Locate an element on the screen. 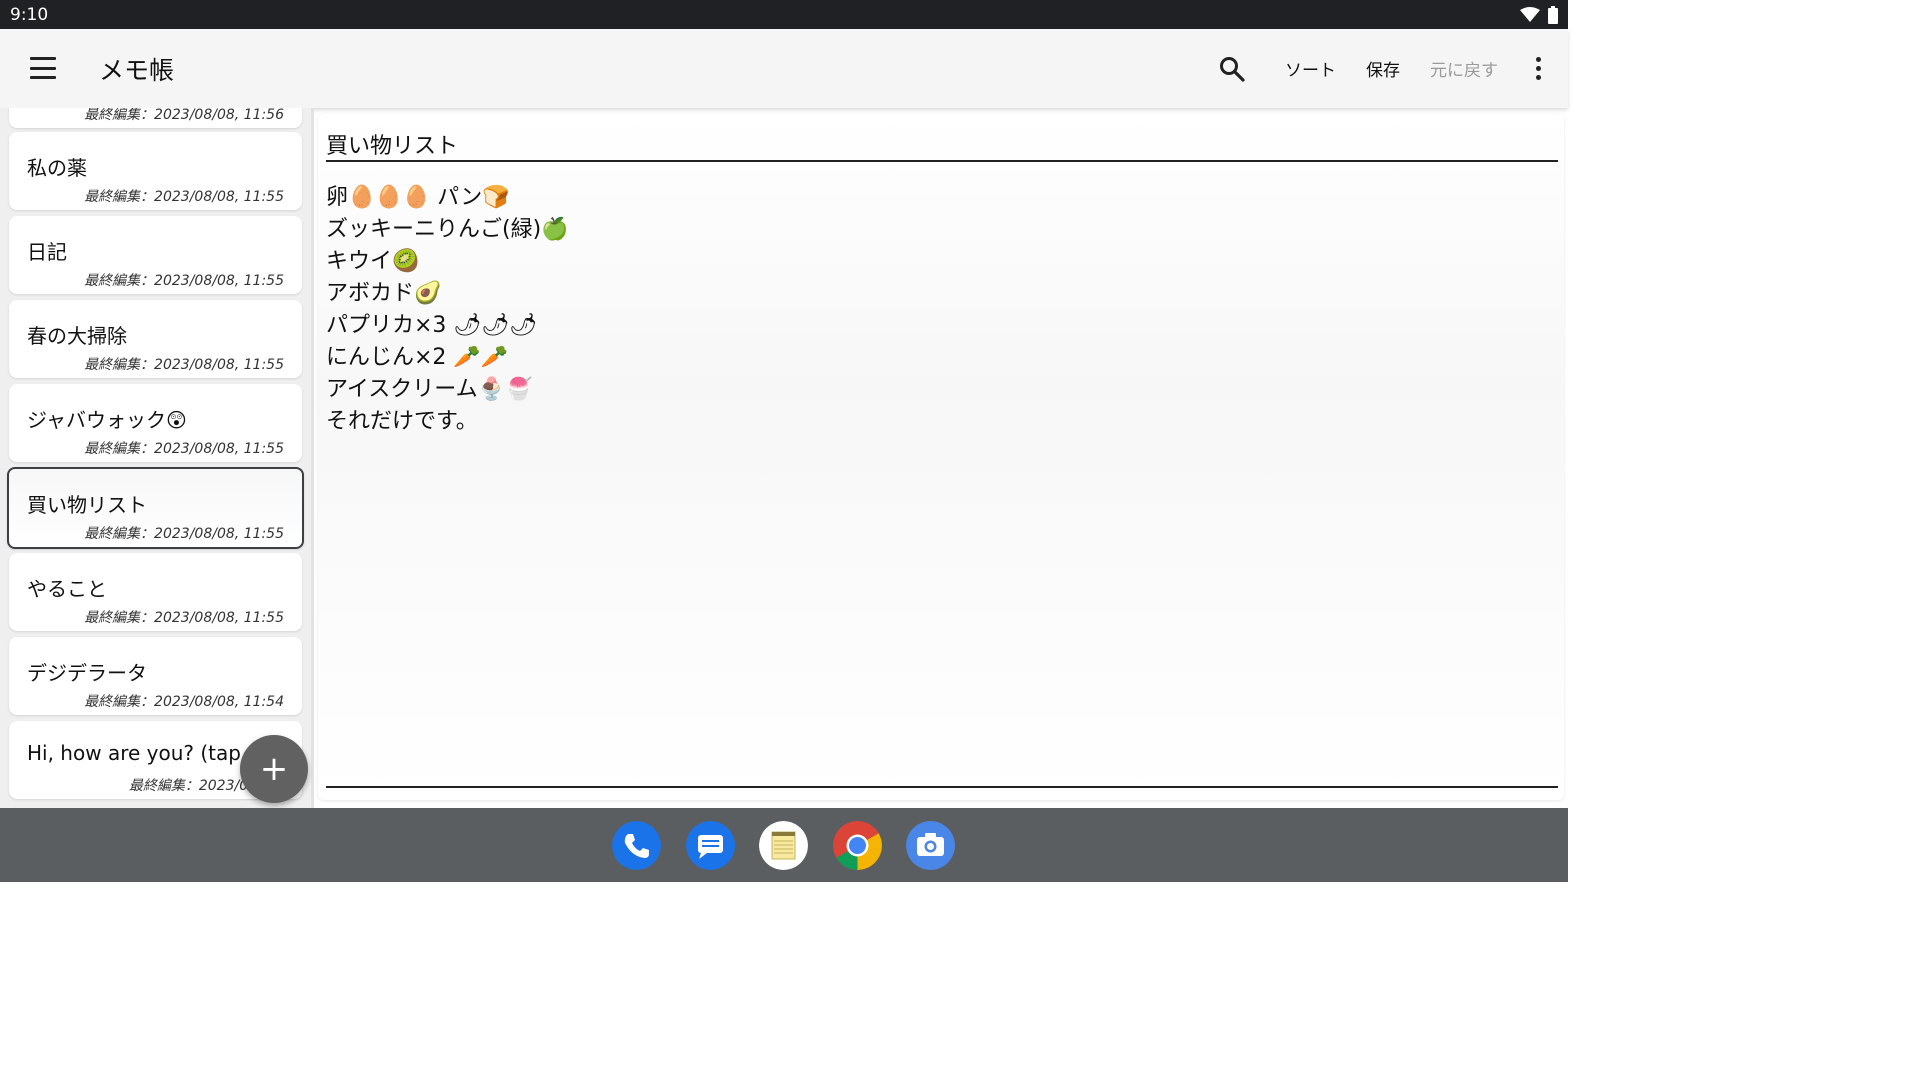  status-time: 9:10 is located at coordinates (29, 14).